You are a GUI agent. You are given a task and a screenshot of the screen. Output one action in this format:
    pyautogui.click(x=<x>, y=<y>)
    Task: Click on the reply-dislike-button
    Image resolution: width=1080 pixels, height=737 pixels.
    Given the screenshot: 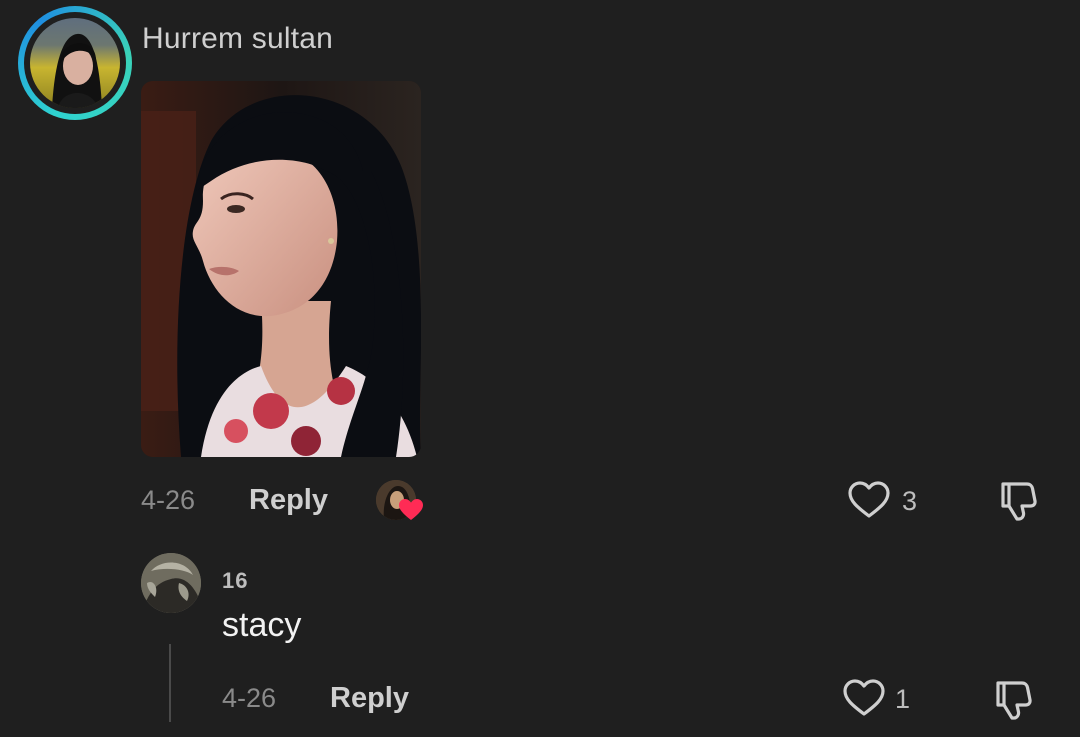 What is the action you would take?
    pyautogui.click(x=1014, y=699)
    